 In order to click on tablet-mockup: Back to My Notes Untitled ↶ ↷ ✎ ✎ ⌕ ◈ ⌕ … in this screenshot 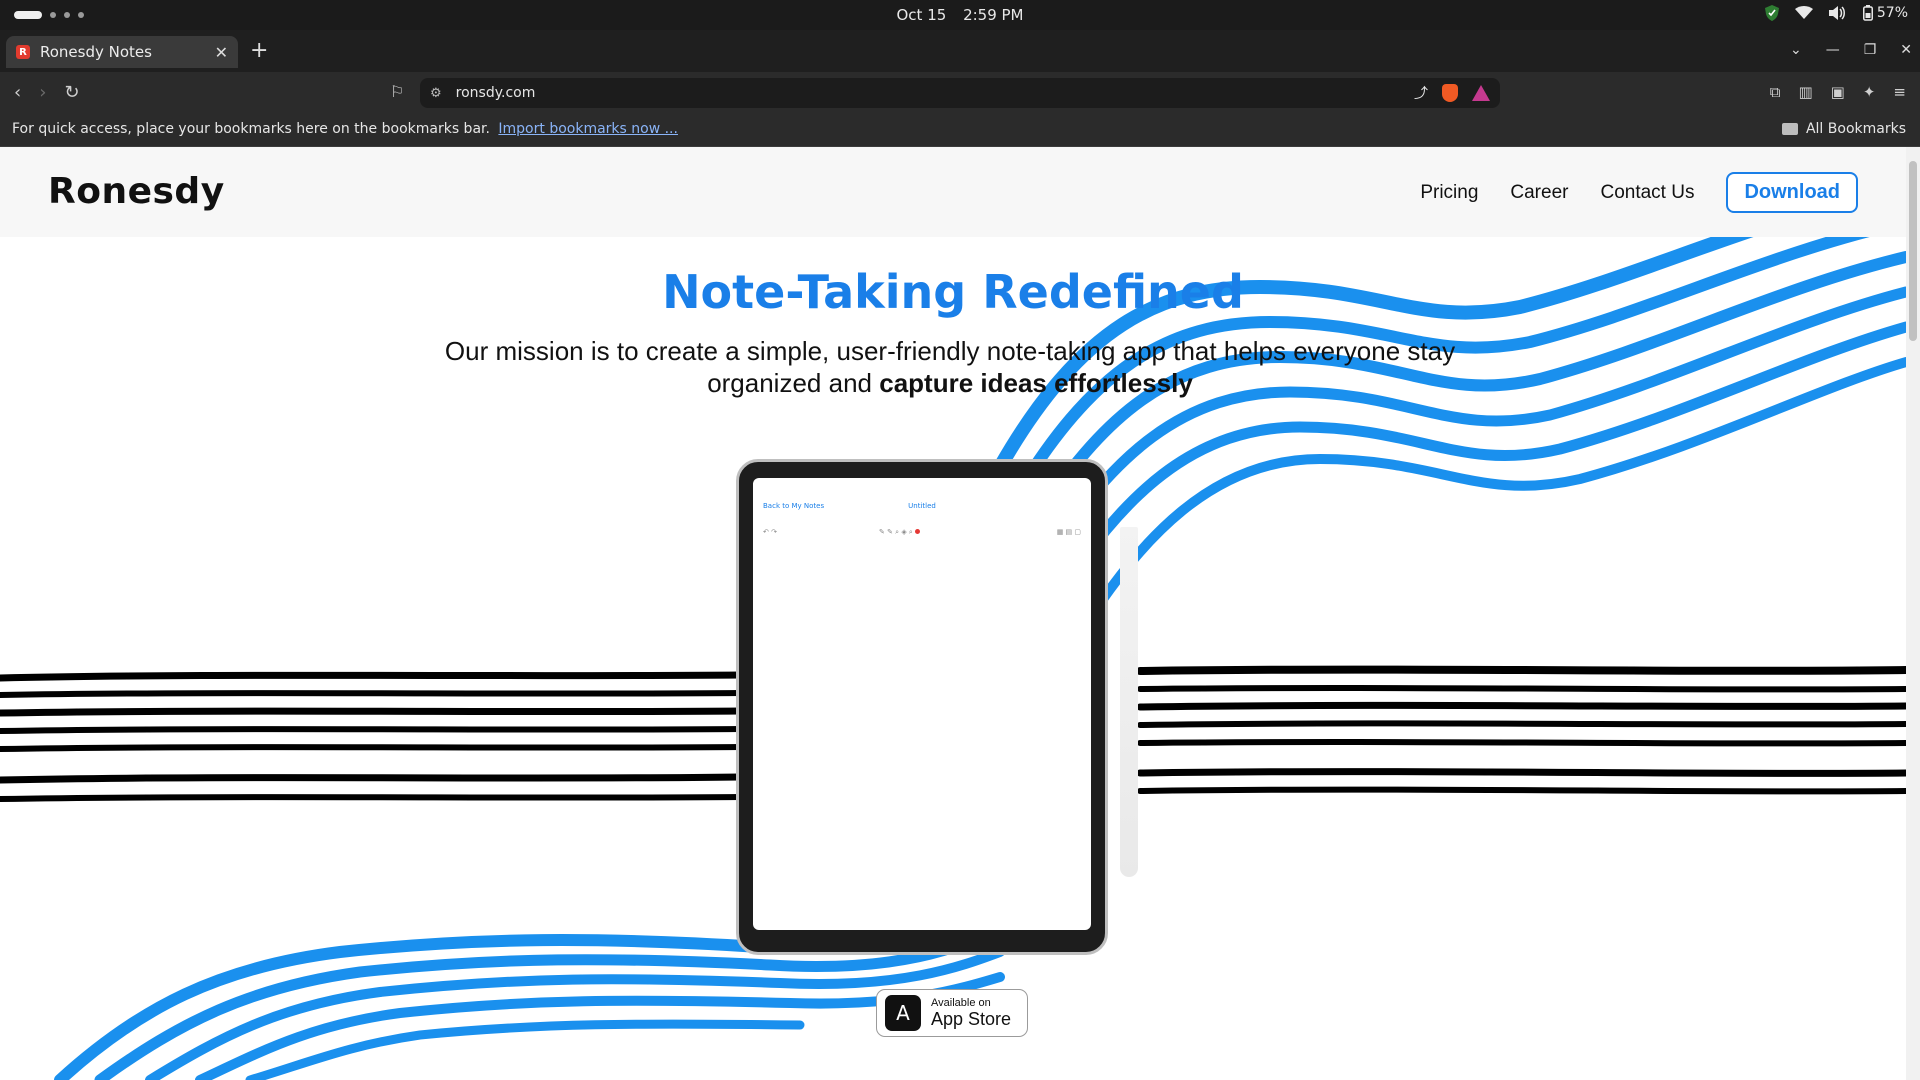, I will do `click(922, 707)`.